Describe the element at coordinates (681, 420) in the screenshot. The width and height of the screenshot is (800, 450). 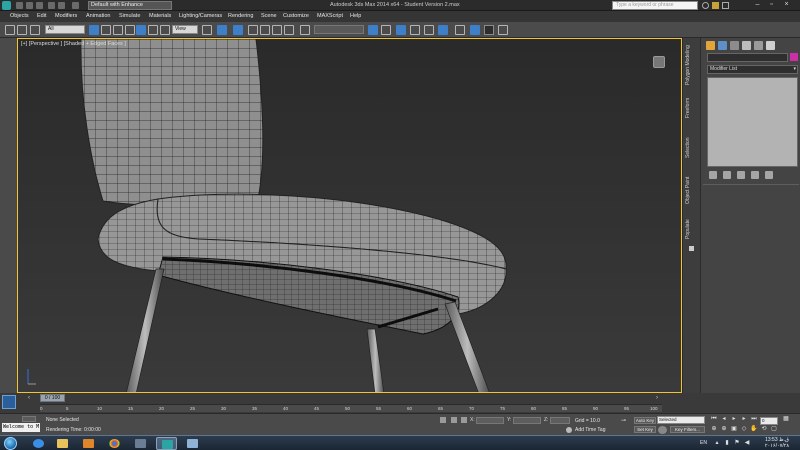
I see `key-mode-dropdown: Selected` at that location.